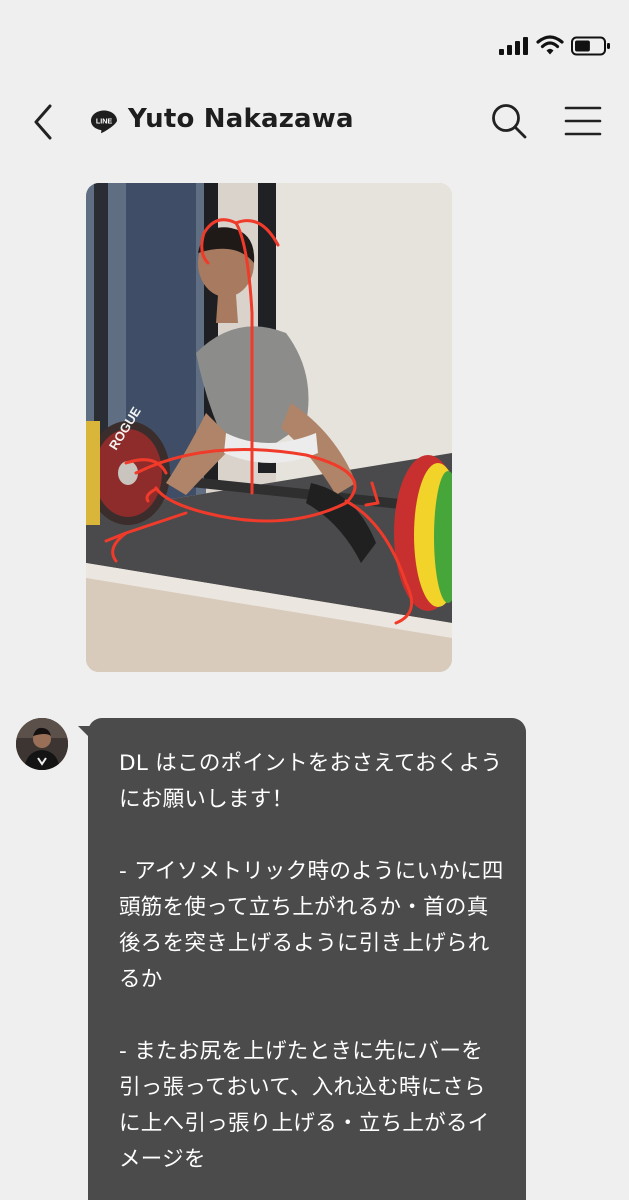 Image resolution: width=629 pixels, height=1200 pixels. I want to click on svg-text: LINE, so click(104, 120).